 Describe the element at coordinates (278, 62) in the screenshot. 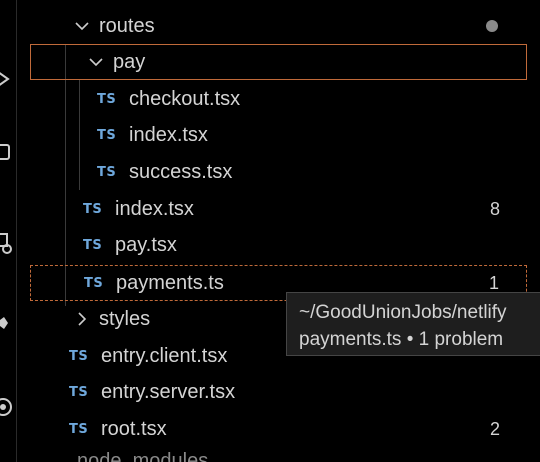

I see `folder-pay: pay` at that location.